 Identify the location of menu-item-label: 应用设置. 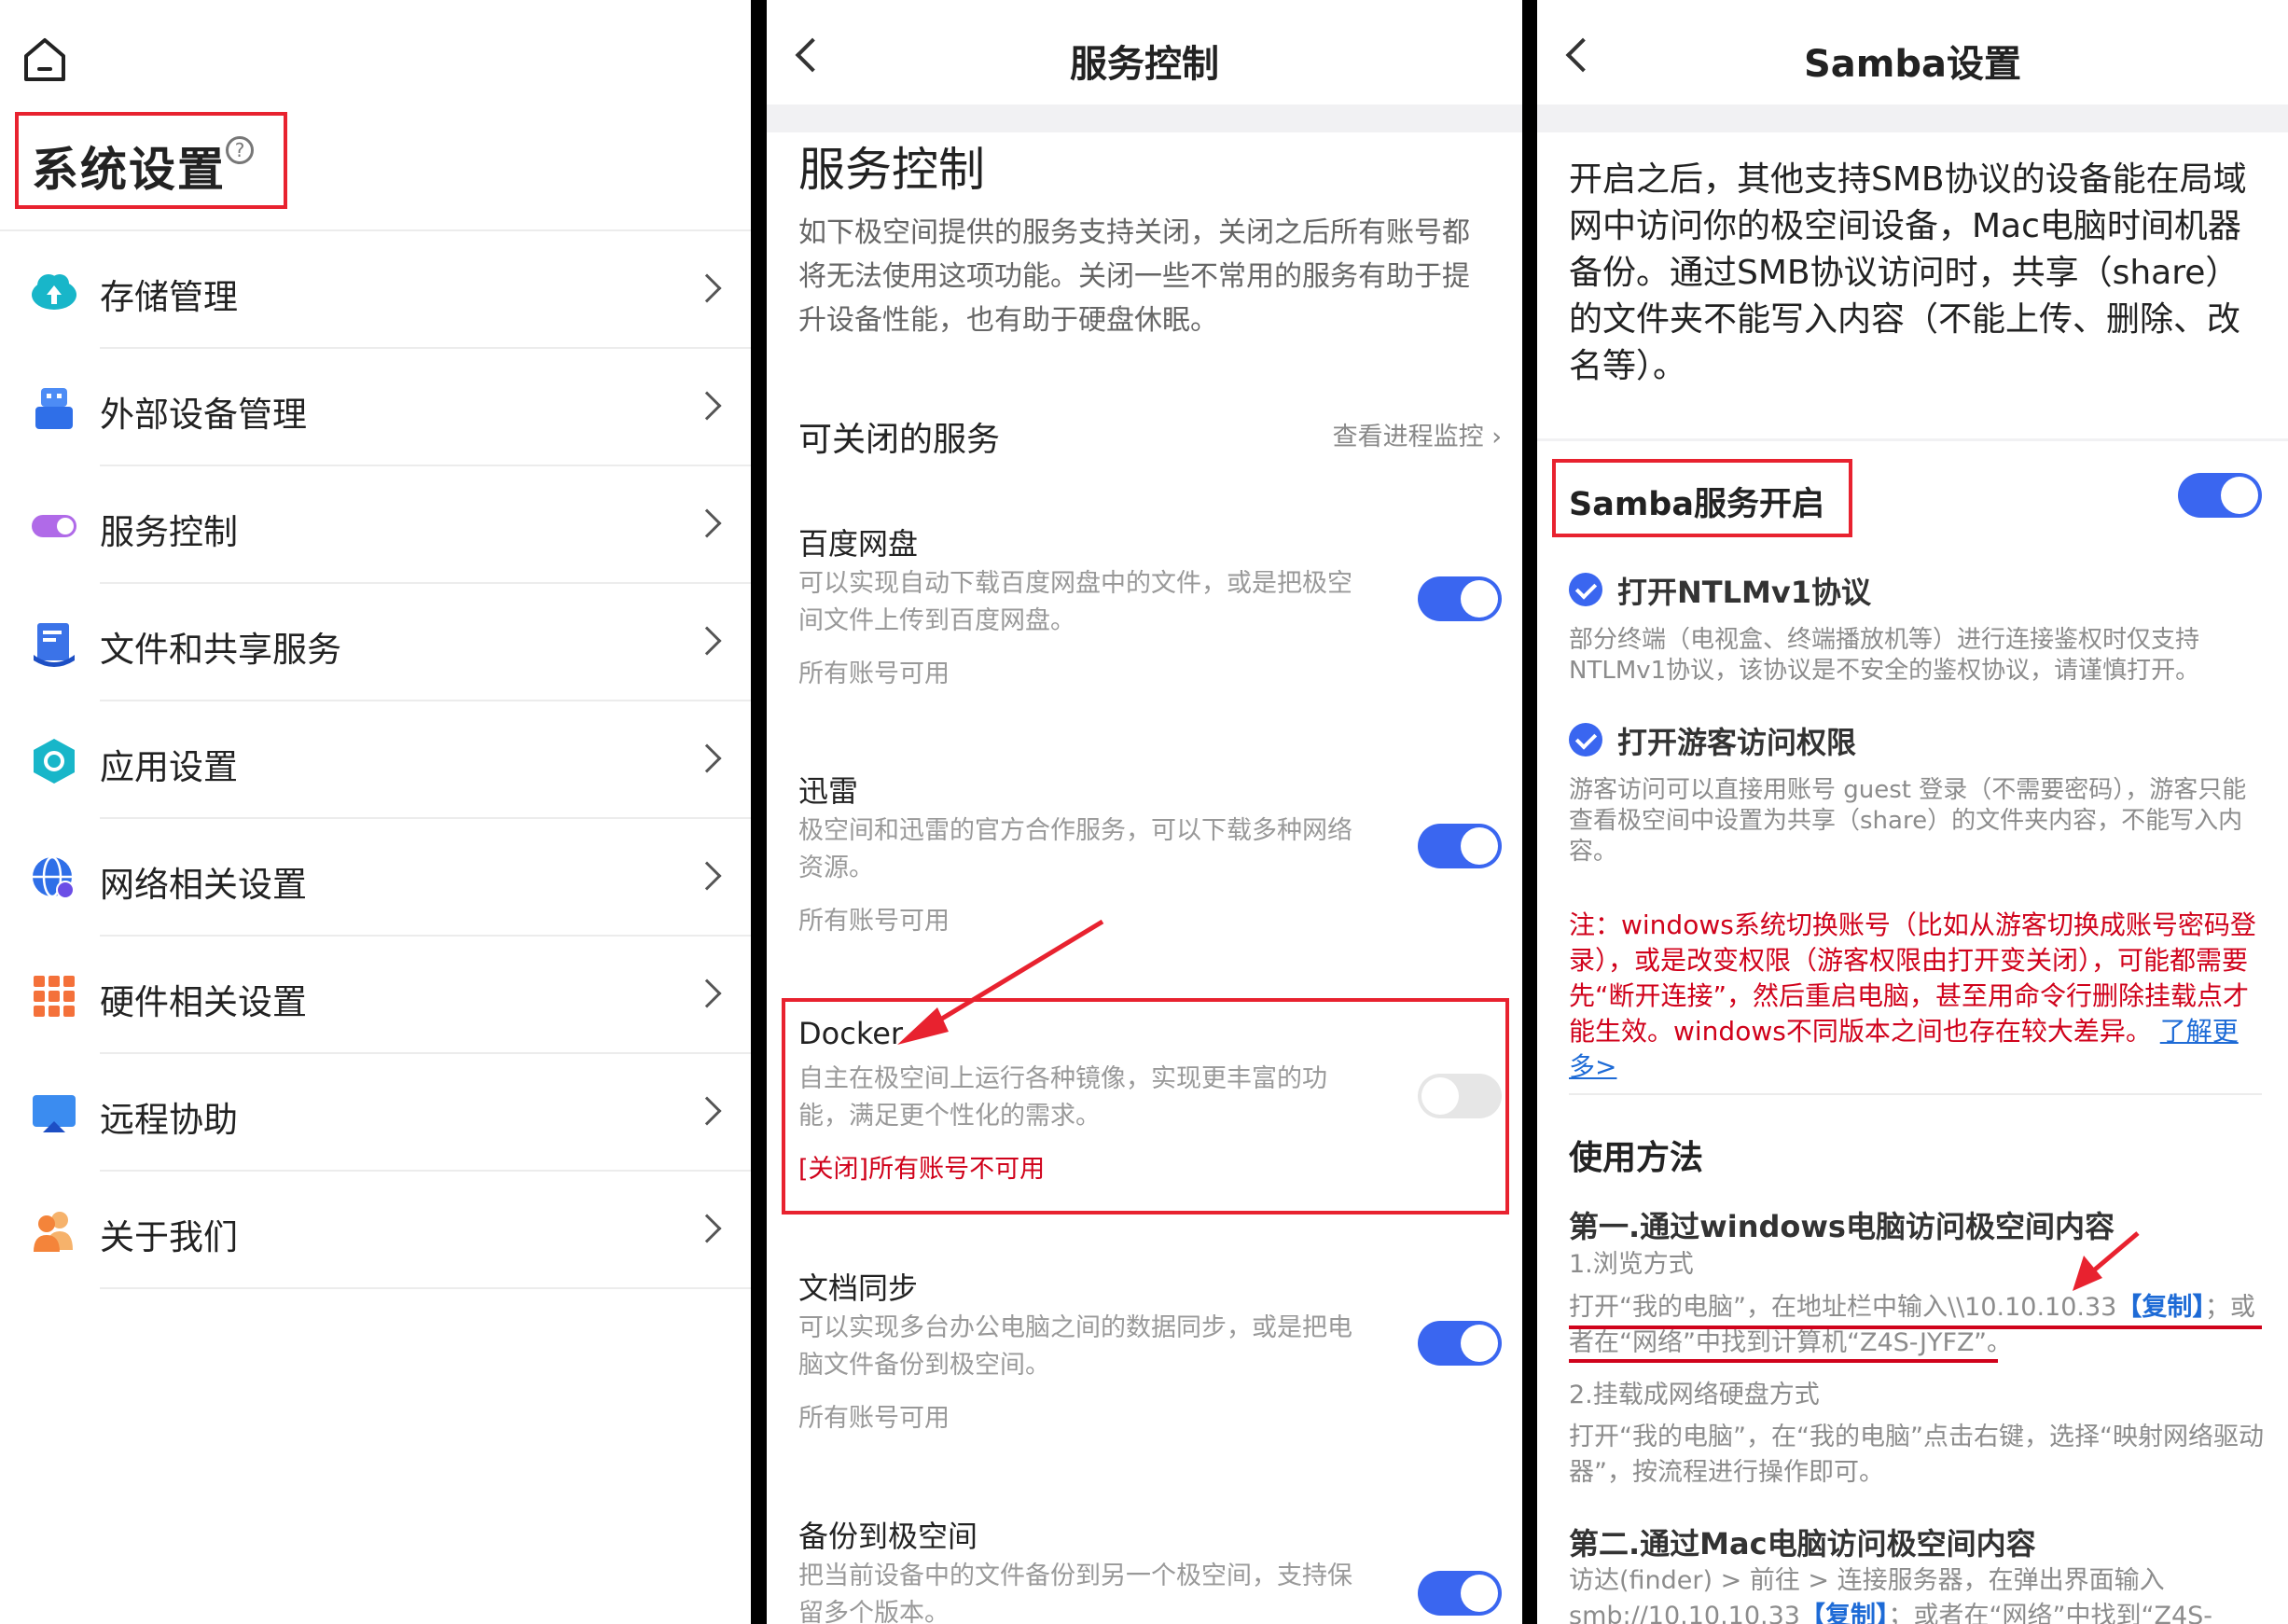
(169, 767).